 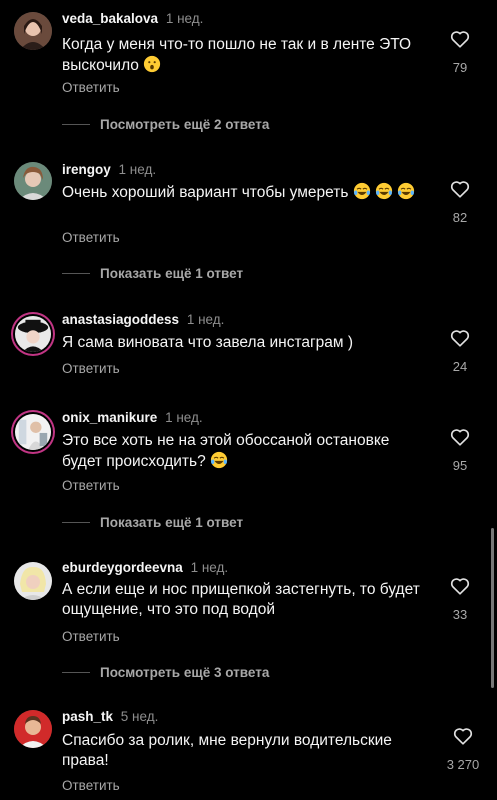 What do you see at coordinates (109, 417) in the screenshot?
I see `username: onix_manikure` at bounding box center [109, 417].